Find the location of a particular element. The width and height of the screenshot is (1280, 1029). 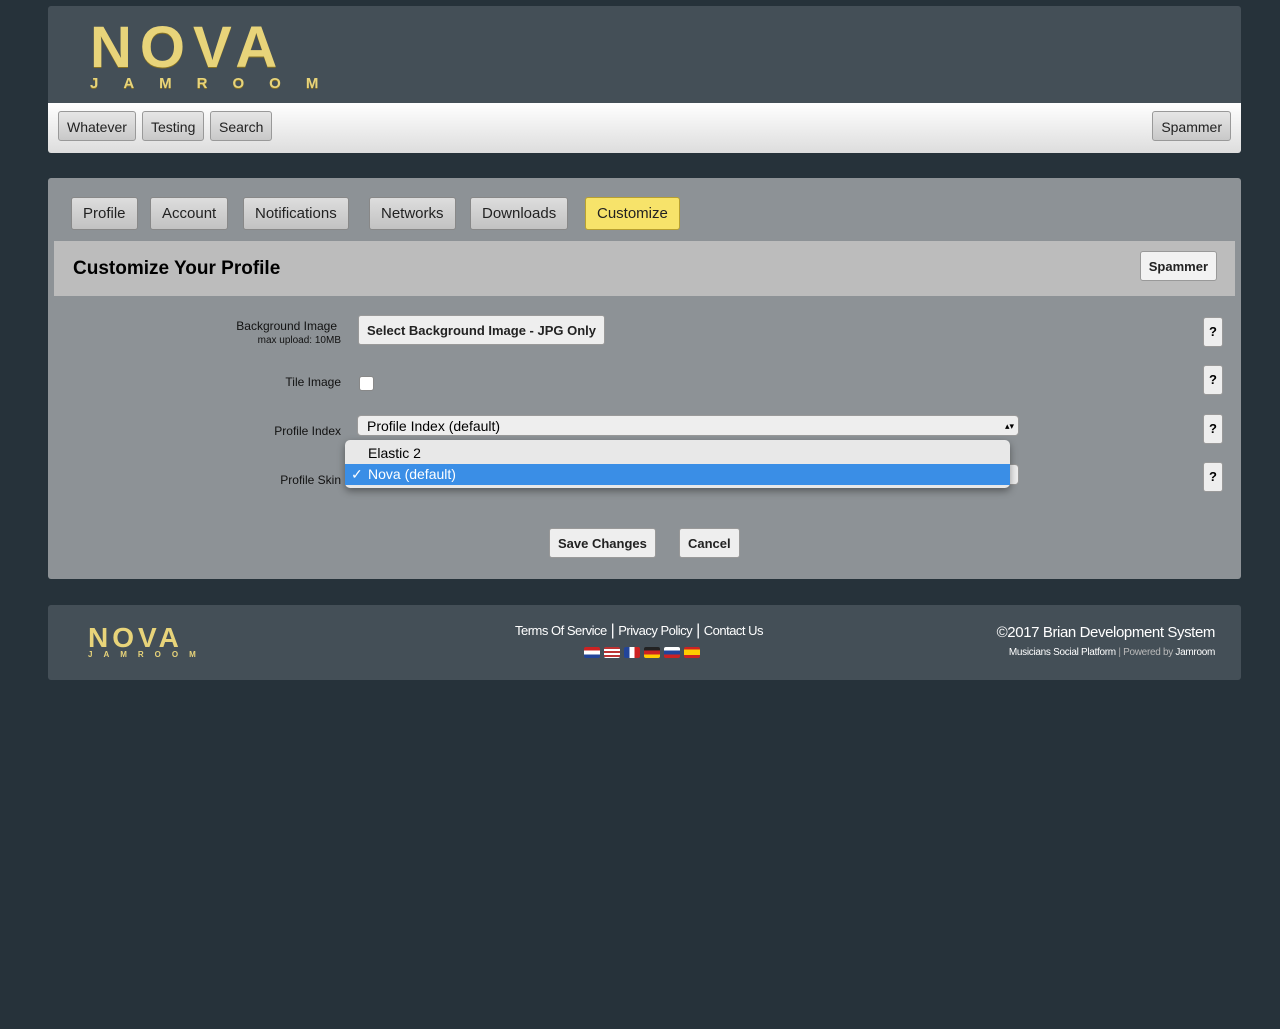

cancel-button: Cancel is located at coordinates (709, 543).